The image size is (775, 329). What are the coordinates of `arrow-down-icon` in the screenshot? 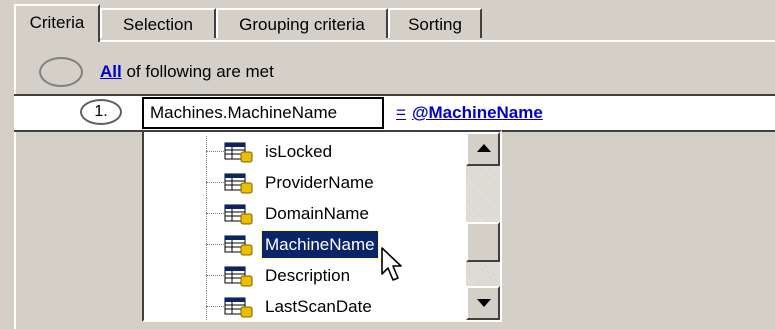 It's located at (484, 303).